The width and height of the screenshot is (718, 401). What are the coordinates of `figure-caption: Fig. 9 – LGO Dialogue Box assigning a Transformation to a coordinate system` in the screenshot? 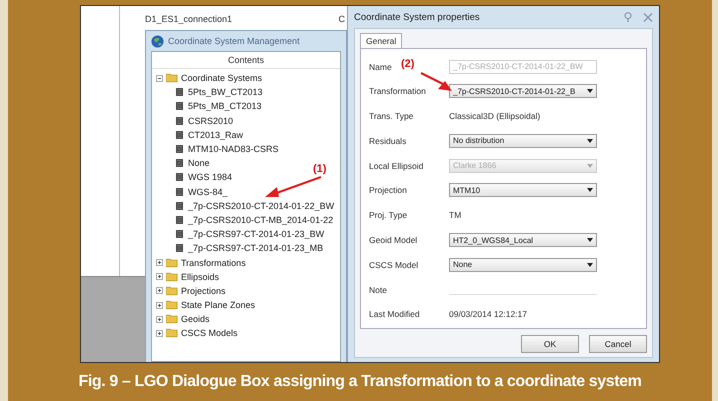 It's located at (359, 381).